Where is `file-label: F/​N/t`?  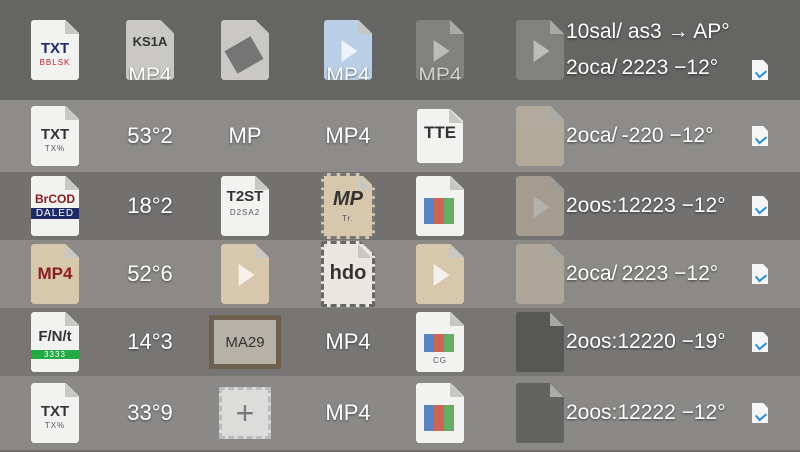
file-label: F/​N/t is located at coordinates (55, 336).